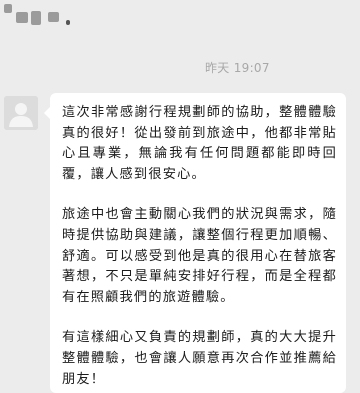  I want to click on message-timestamp: 昨天 19:07, so click(237, 68).